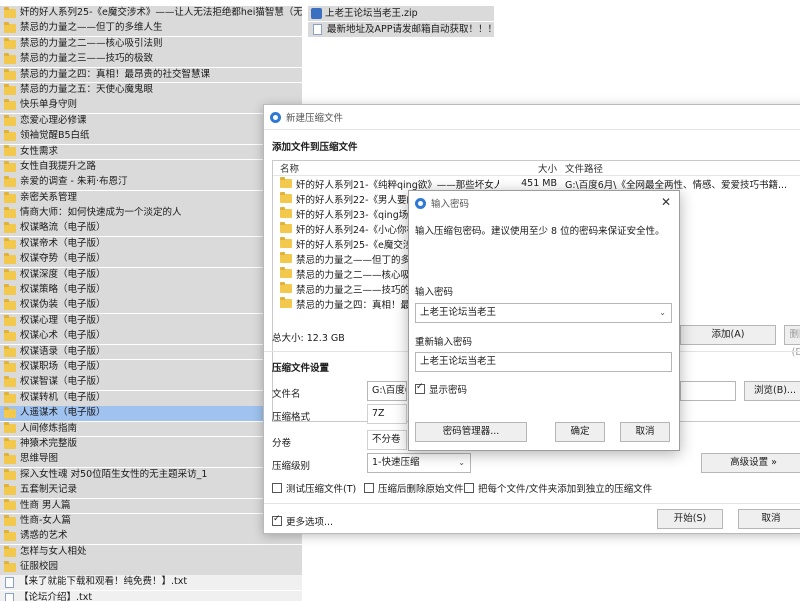 The width and height of the screenshot is (800, 601). I want to click on folder-item: 禁忌的力量之三——技巧的极致, so click(151, 60).